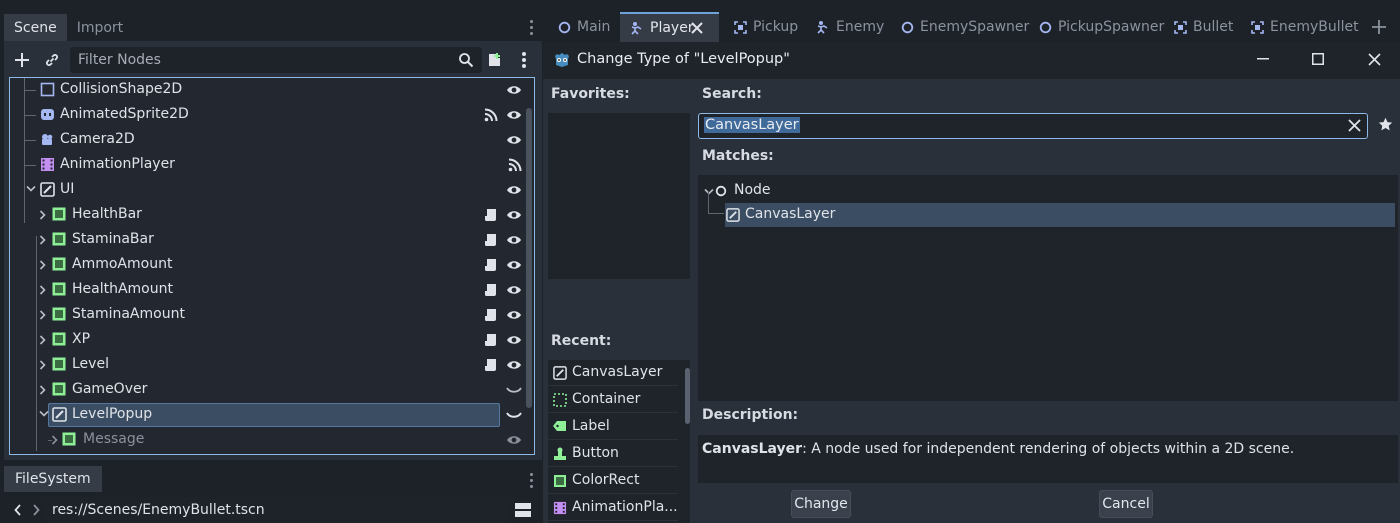  I want to click on tree-row-healthamount: HealthAmount, so click(272, 290).